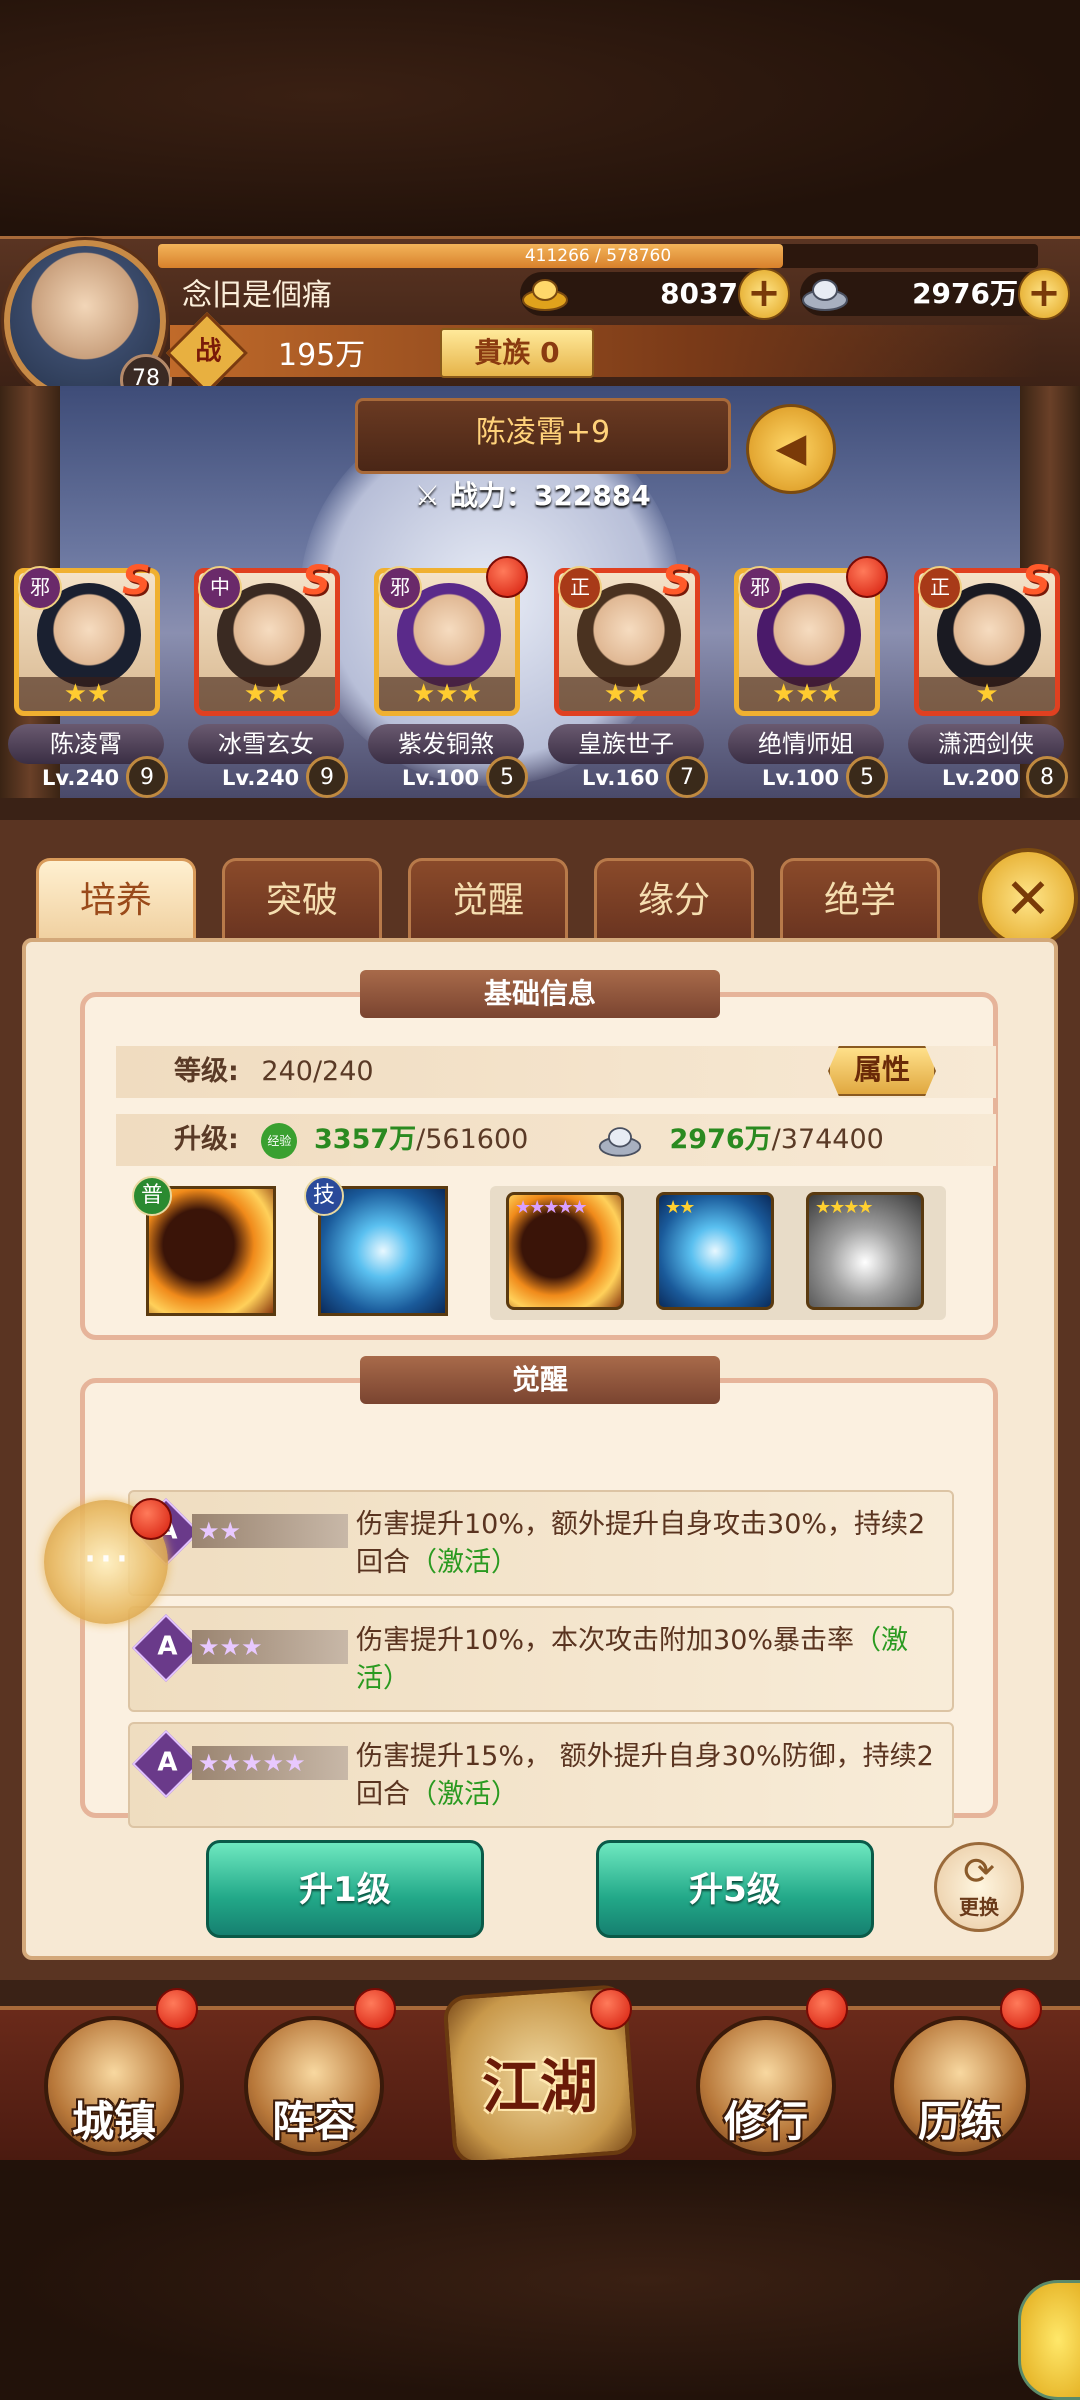  I want to click on player-power: 195万, so click(322, 355).